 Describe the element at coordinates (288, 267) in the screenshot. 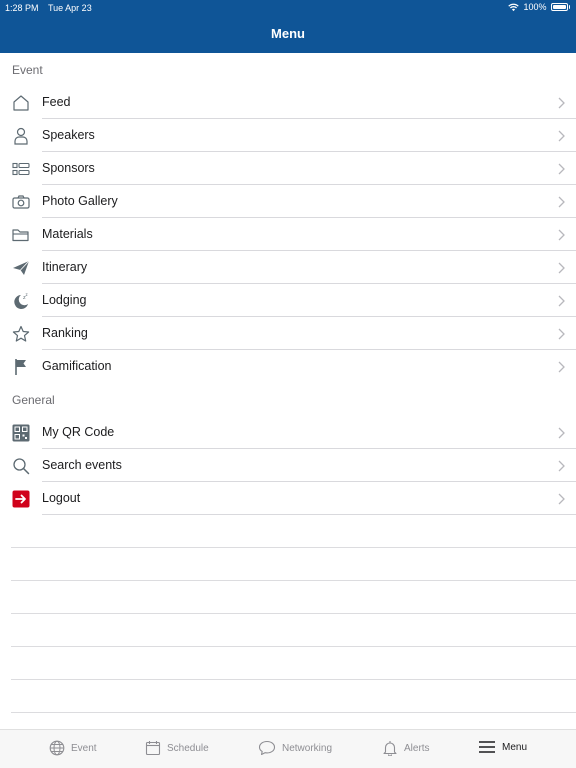

I see `menu-item-itinerary: Itinerary` at that location.